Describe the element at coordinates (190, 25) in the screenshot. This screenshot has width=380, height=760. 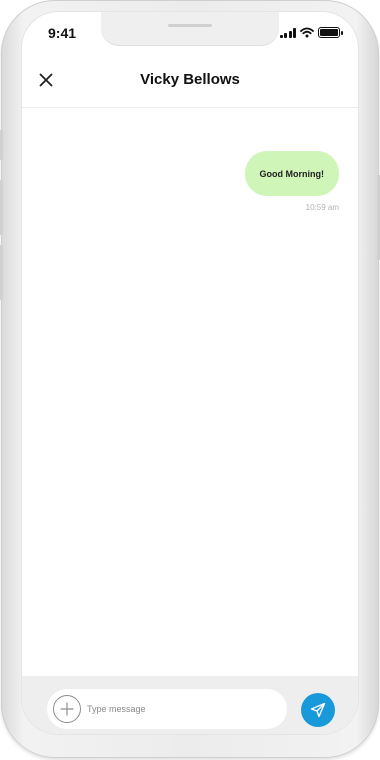
I see `speaker-grille` at that location.